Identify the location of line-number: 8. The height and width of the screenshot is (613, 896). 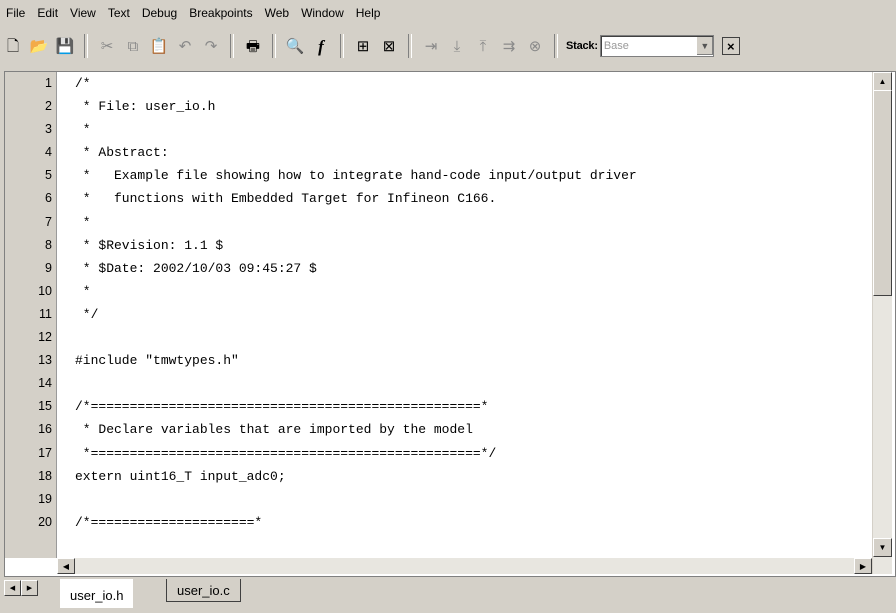
(48, 244).